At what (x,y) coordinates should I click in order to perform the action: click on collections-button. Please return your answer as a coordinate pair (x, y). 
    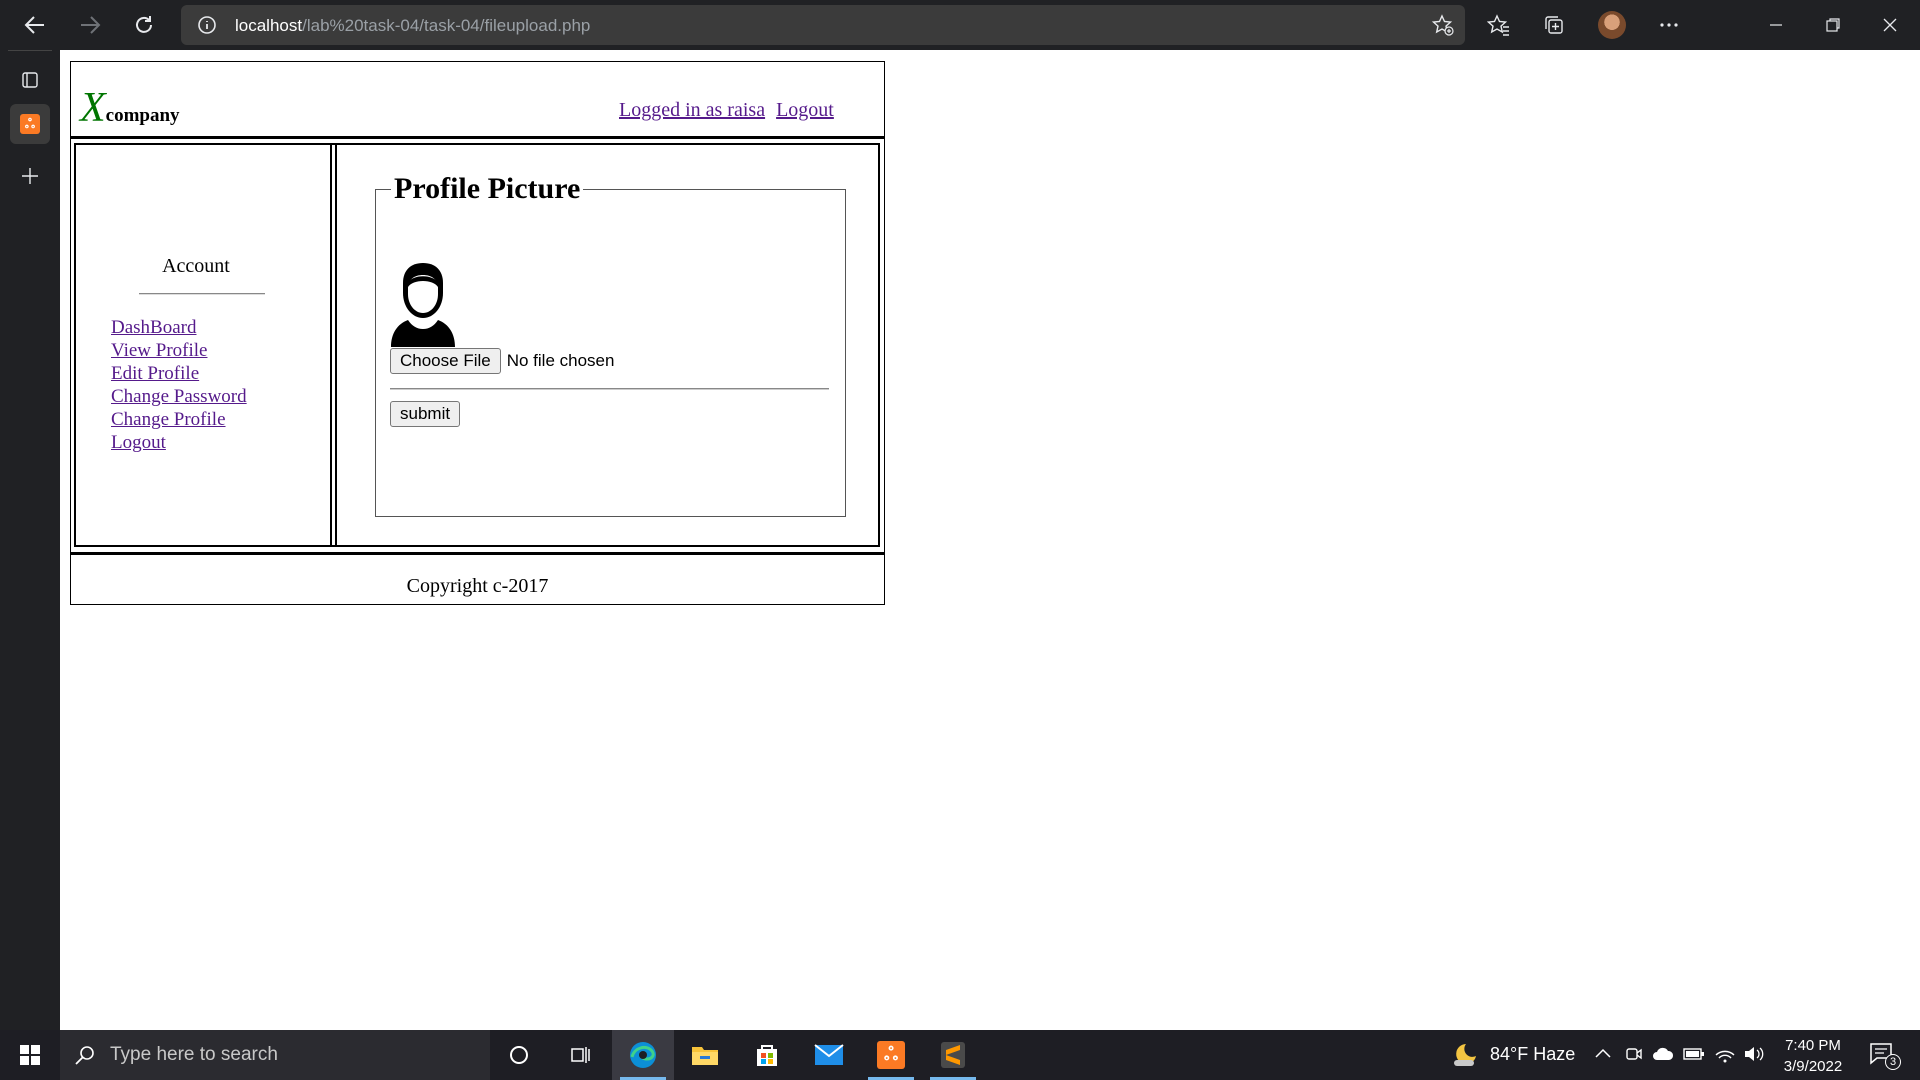
    Looking at the image, I should click on (1554, 25).